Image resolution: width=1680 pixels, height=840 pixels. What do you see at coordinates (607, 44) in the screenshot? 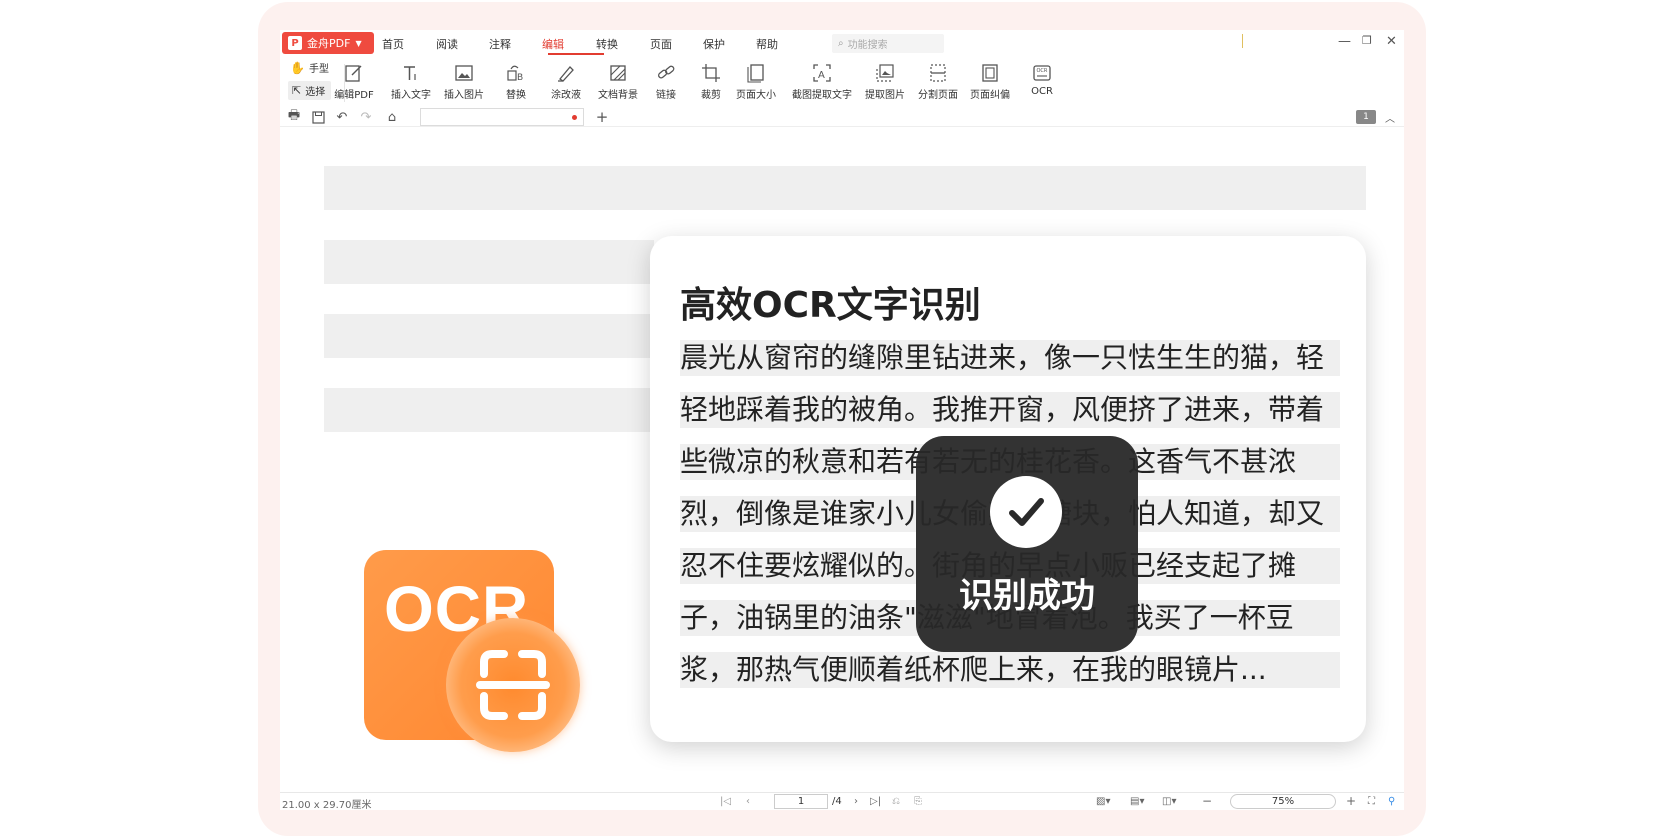
I see `menu-item-convert: 转换` at bounding box center [607, 44].